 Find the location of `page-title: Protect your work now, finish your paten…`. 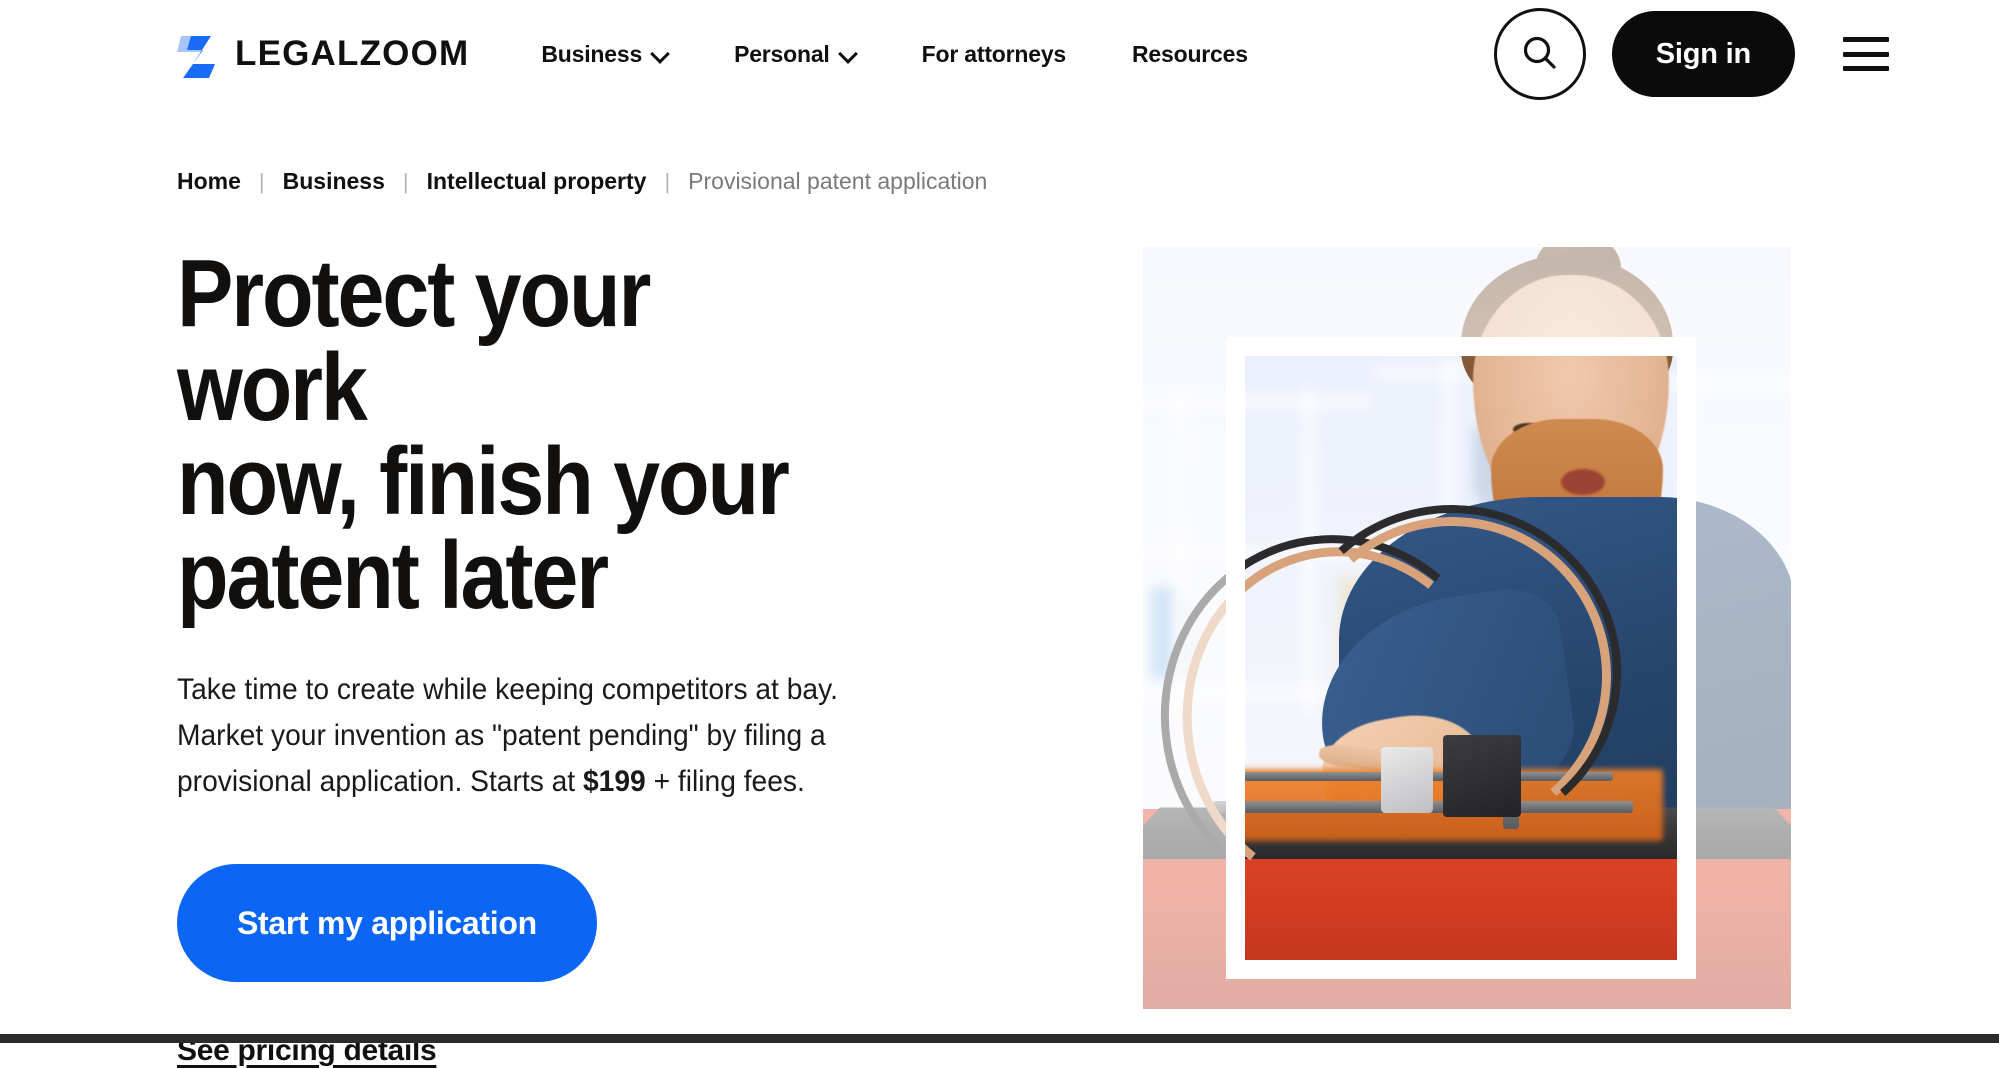

page-title: Protect your work now, finish your paten… is located at coordinates (483, 435).